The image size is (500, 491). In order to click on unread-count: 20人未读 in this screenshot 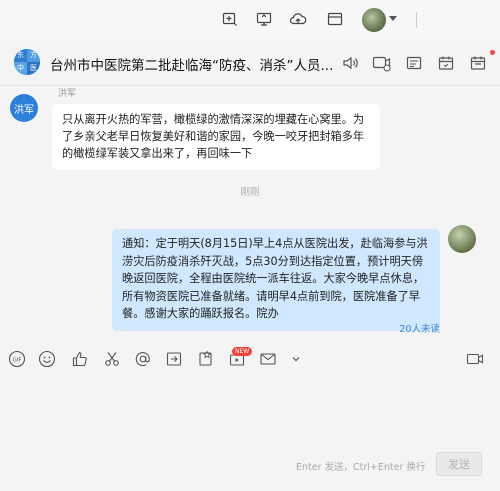, I will do `click(395, 328)`.